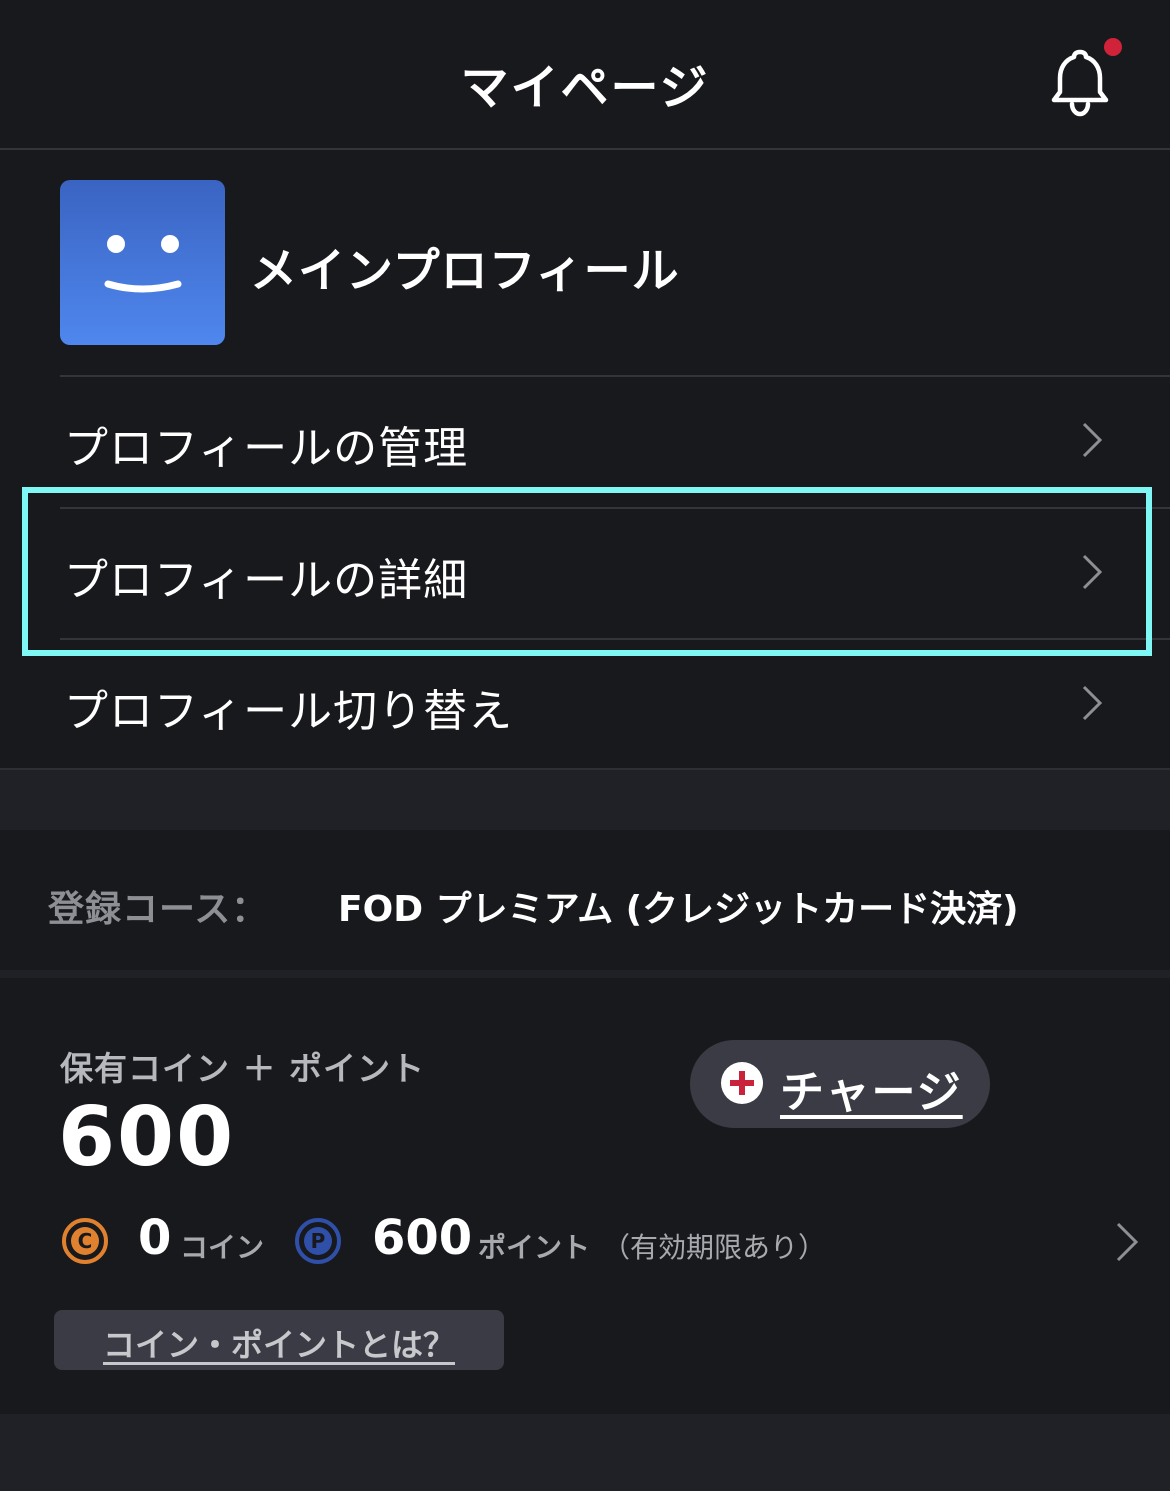 This screenshot has width=1170, height=1491. I want to click on coin-point-help-button: コイン・ポイントとは？, so click(279, 1340).